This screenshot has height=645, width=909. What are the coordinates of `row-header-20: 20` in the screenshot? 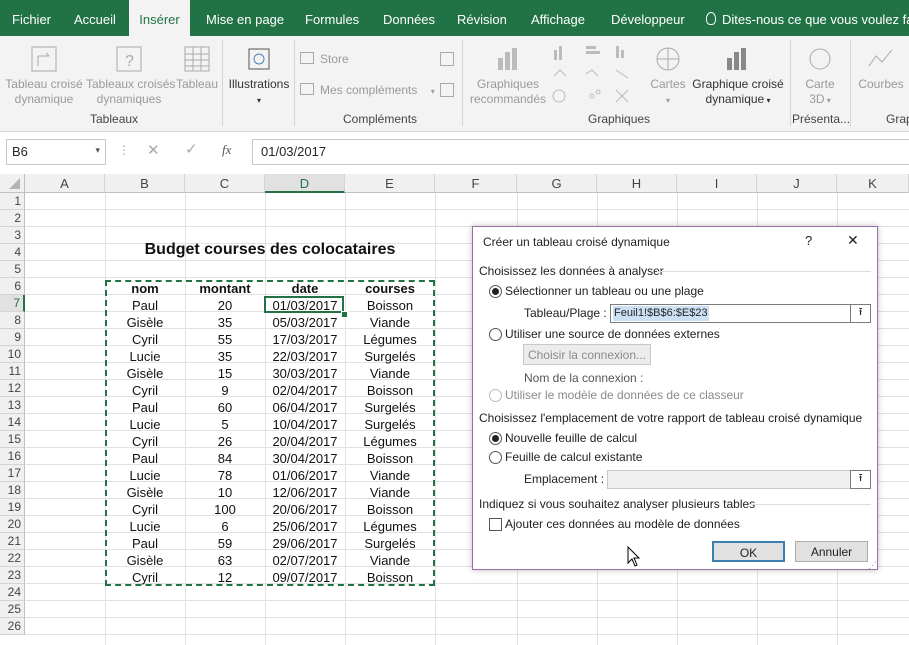 It's located at (12, 524).